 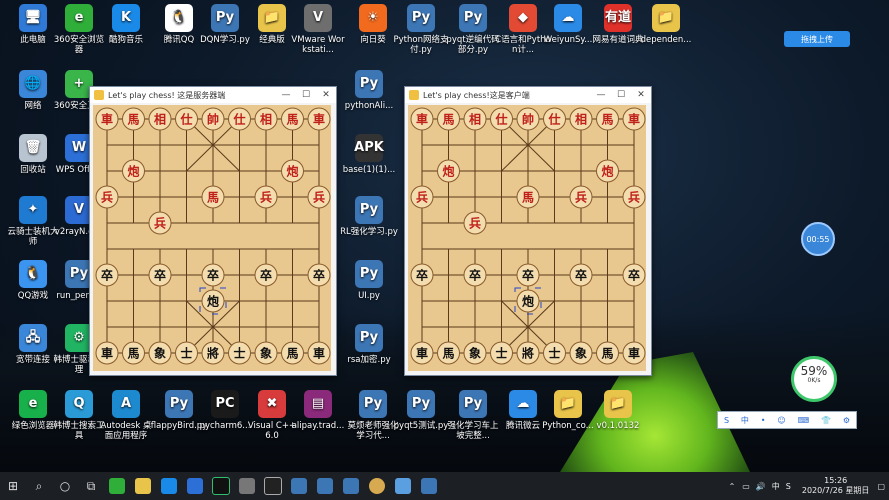 What do you see at coordinates (221, 486) in the screenshot?
I see `taskbar-app-pycharm` at bounding box center [221, 486].